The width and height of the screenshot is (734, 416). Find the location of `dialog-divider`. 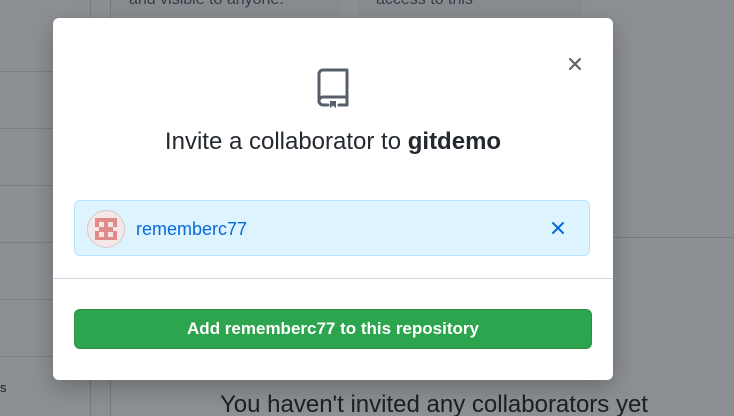

dialog-divider is located at coordinates (333, 278).